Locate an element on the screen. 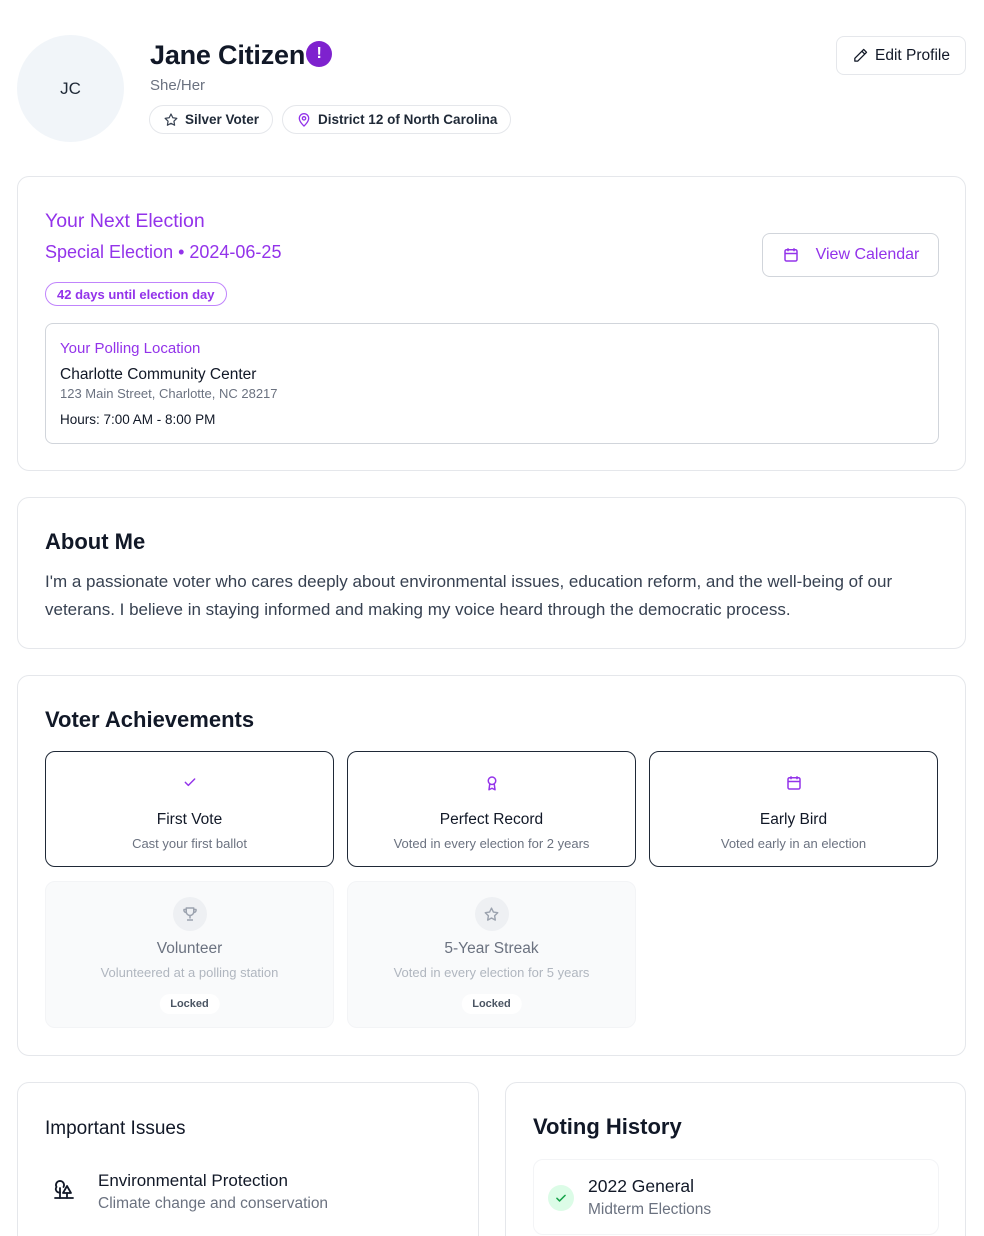 The height and width of the screenshot is (1236, 984). badge-voter-level: Silver Voter is located at coordinates (211, 119).